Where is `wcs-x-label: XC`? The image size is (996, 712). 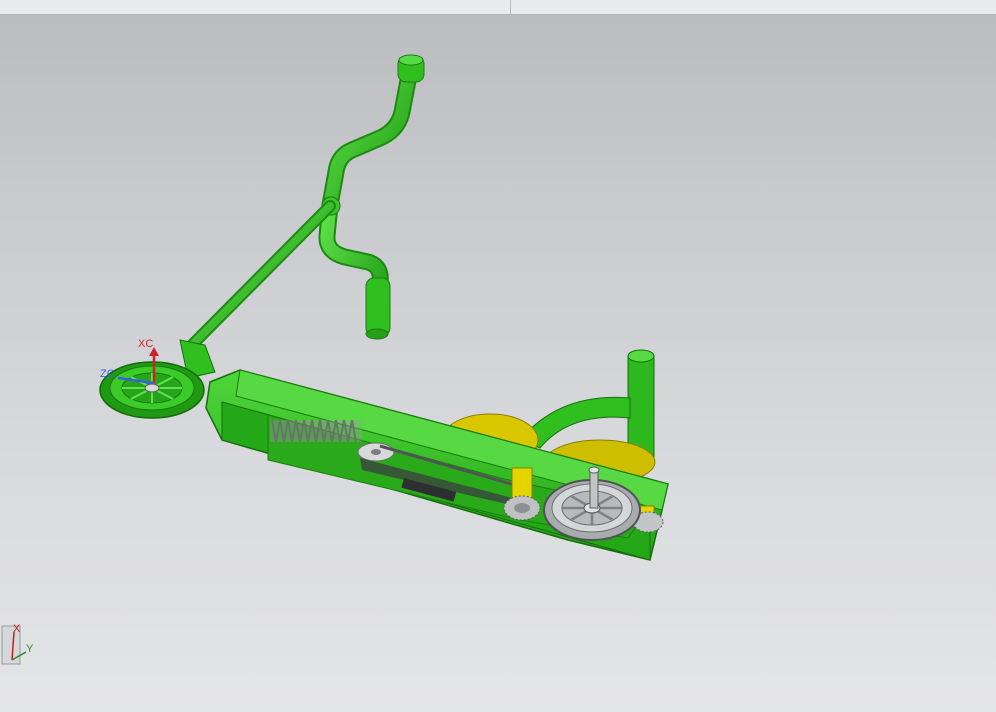 wcs-x-label: XC is located at coordinates (145, 344).